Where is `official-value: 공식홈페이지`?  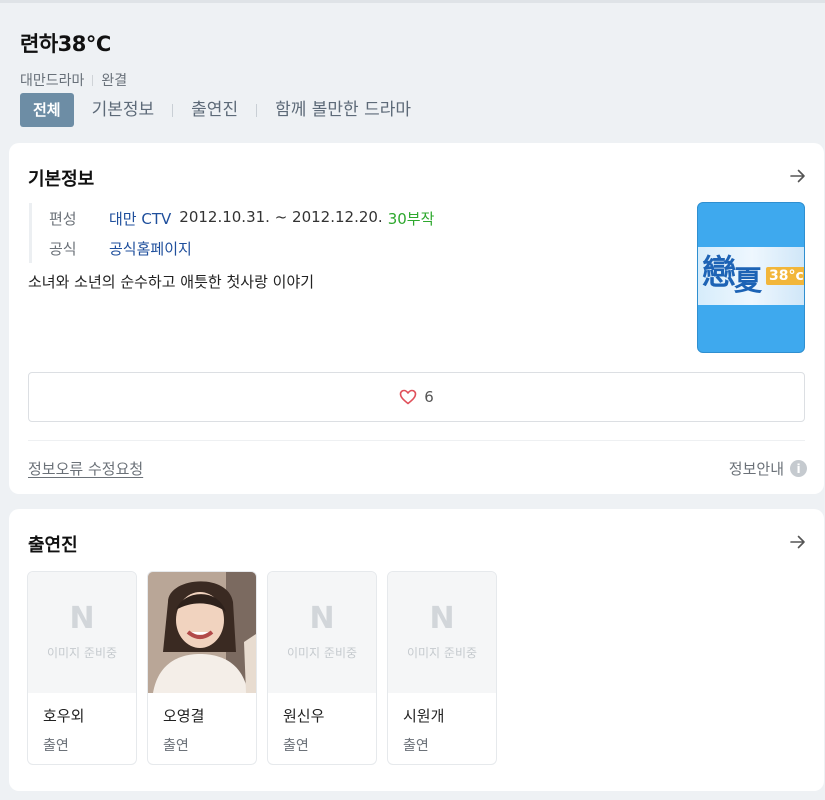 official-value: 공식홈페이지 is located at coordinates (150, 248).